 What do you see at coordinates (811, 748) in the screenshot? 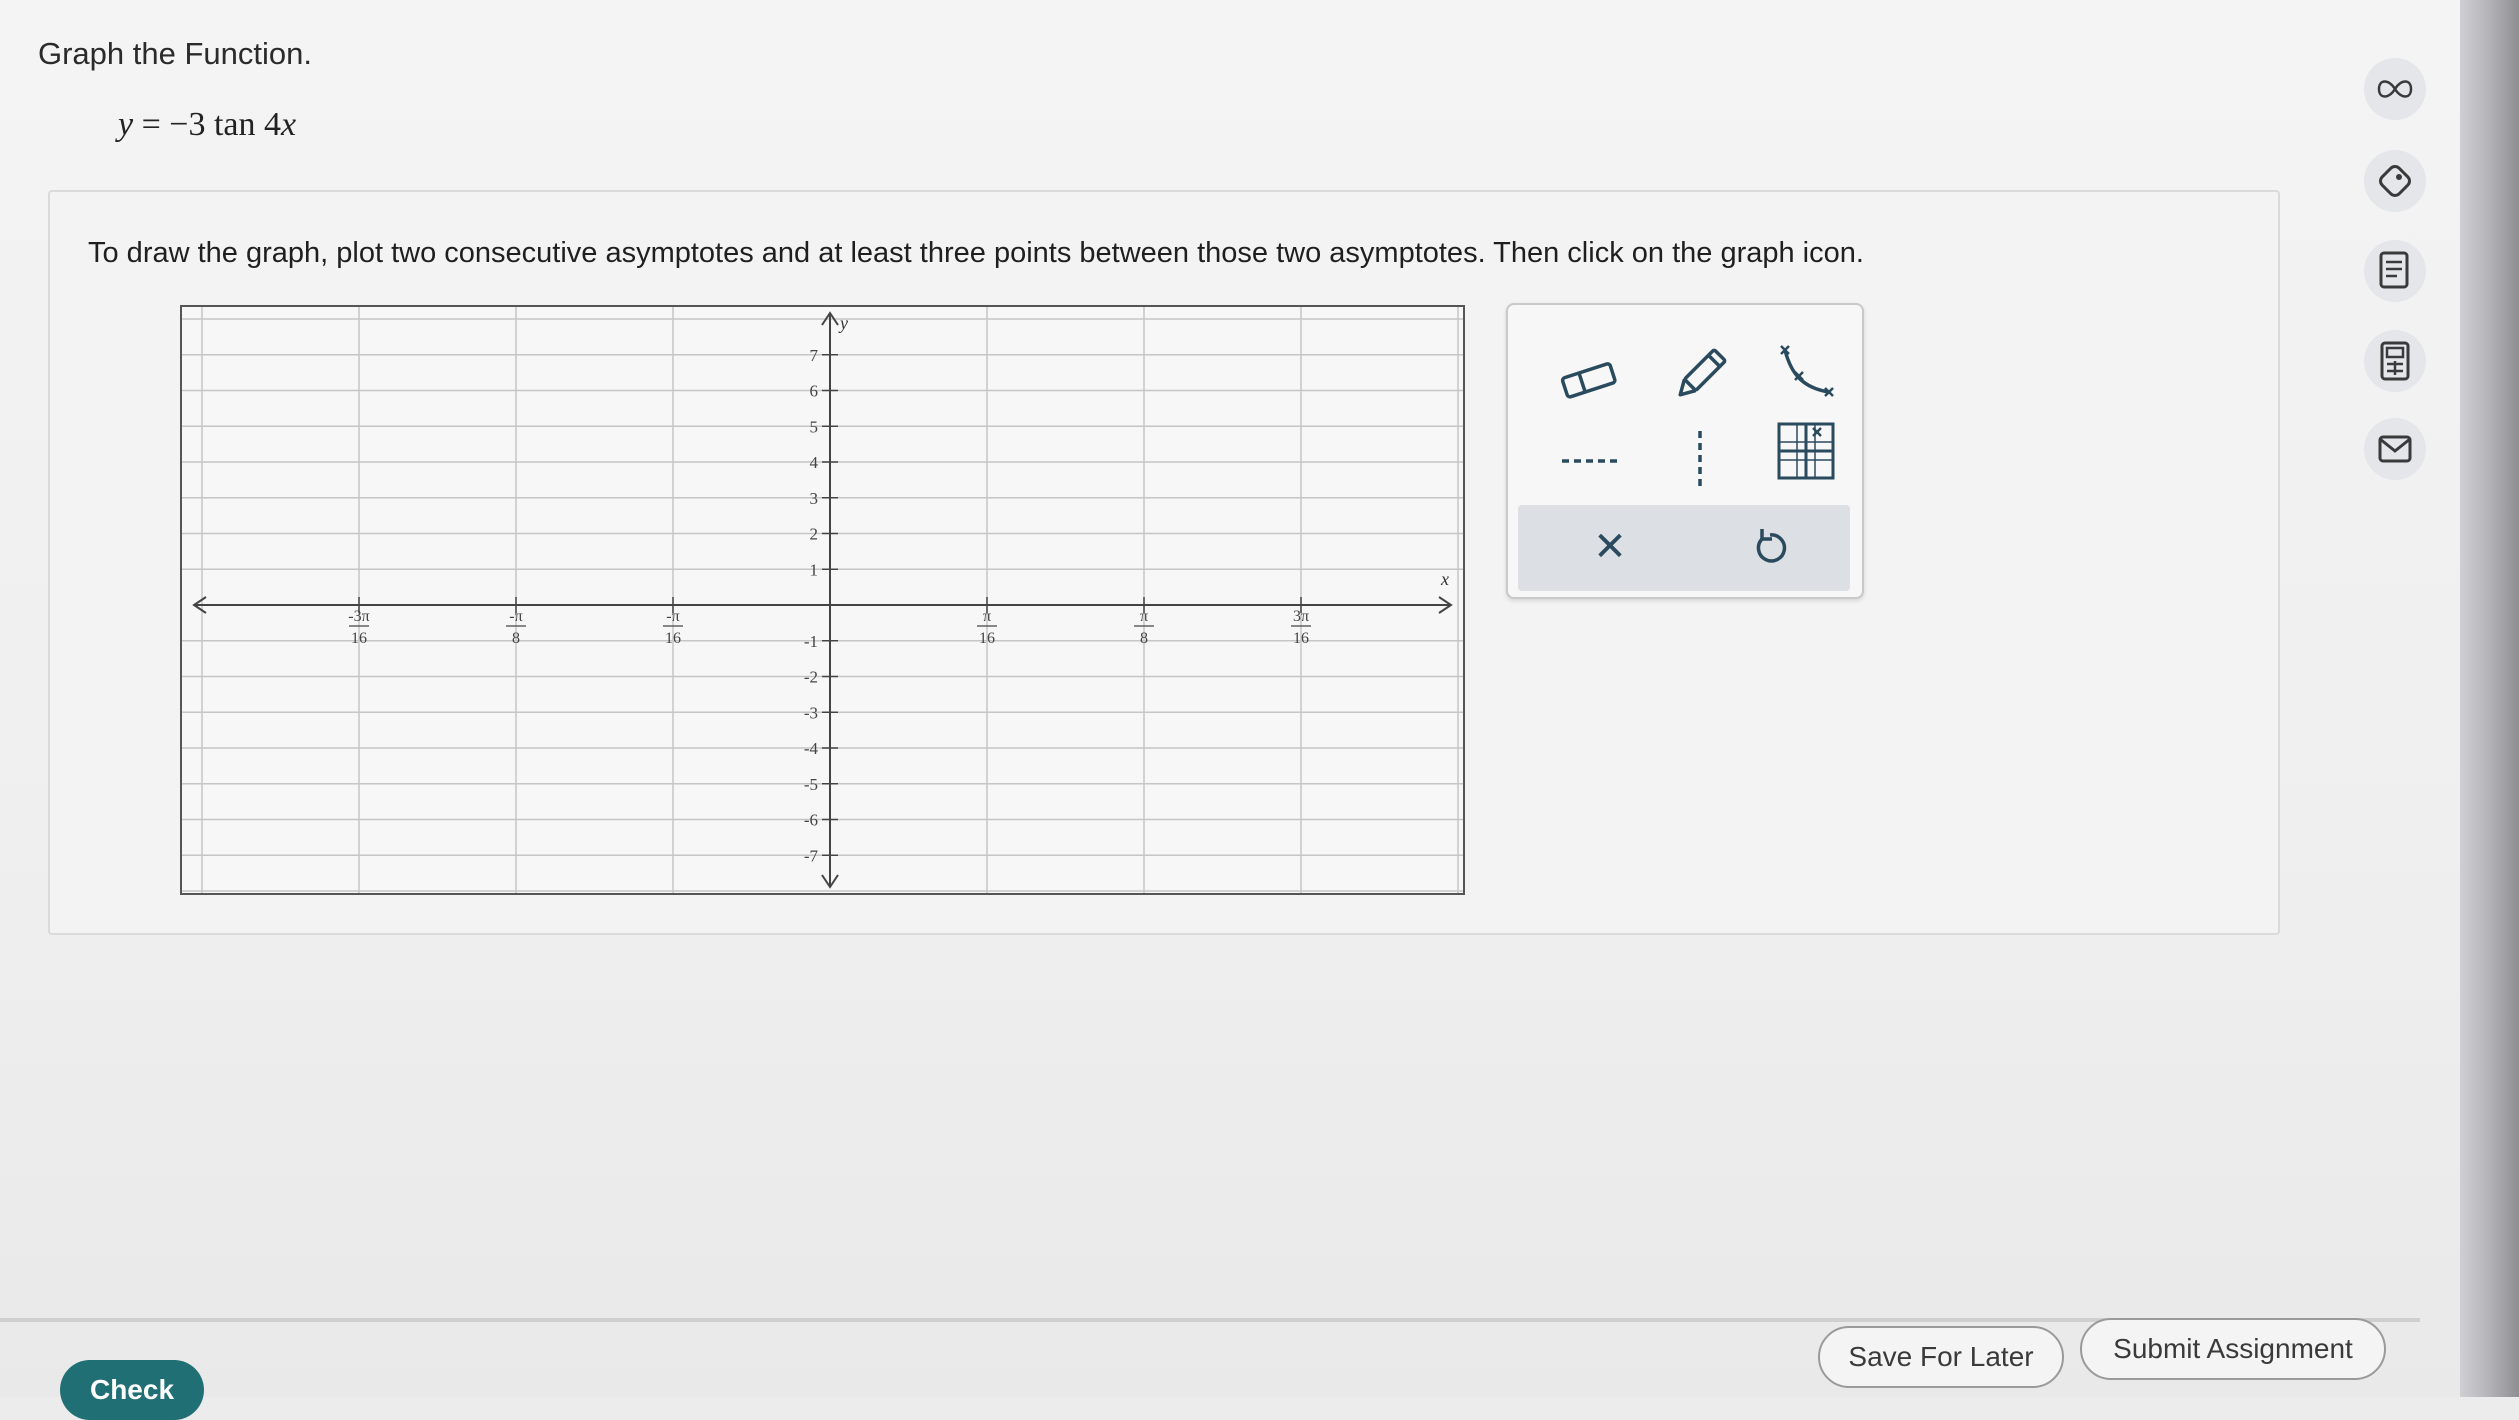
I see `y-tick-label: -4` at bounding box center [811, 748].